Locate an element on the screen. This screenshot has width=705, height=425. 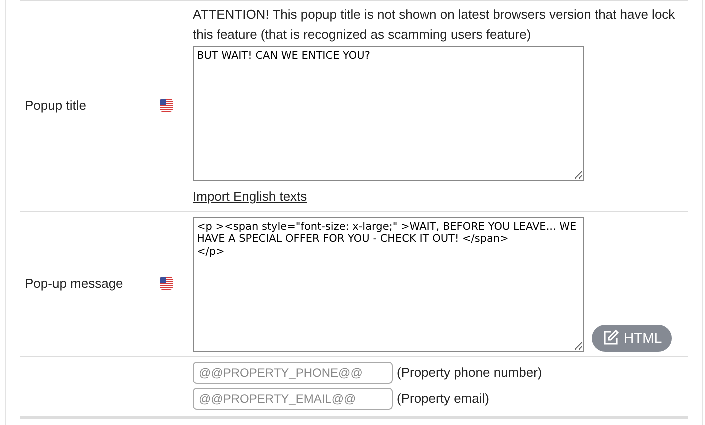
warning-text: ATTENTION! This popup title is not shown on latest browsers version that have lock this feature (that is recognized as scamming users feature) is located at coordinates (434, 25).